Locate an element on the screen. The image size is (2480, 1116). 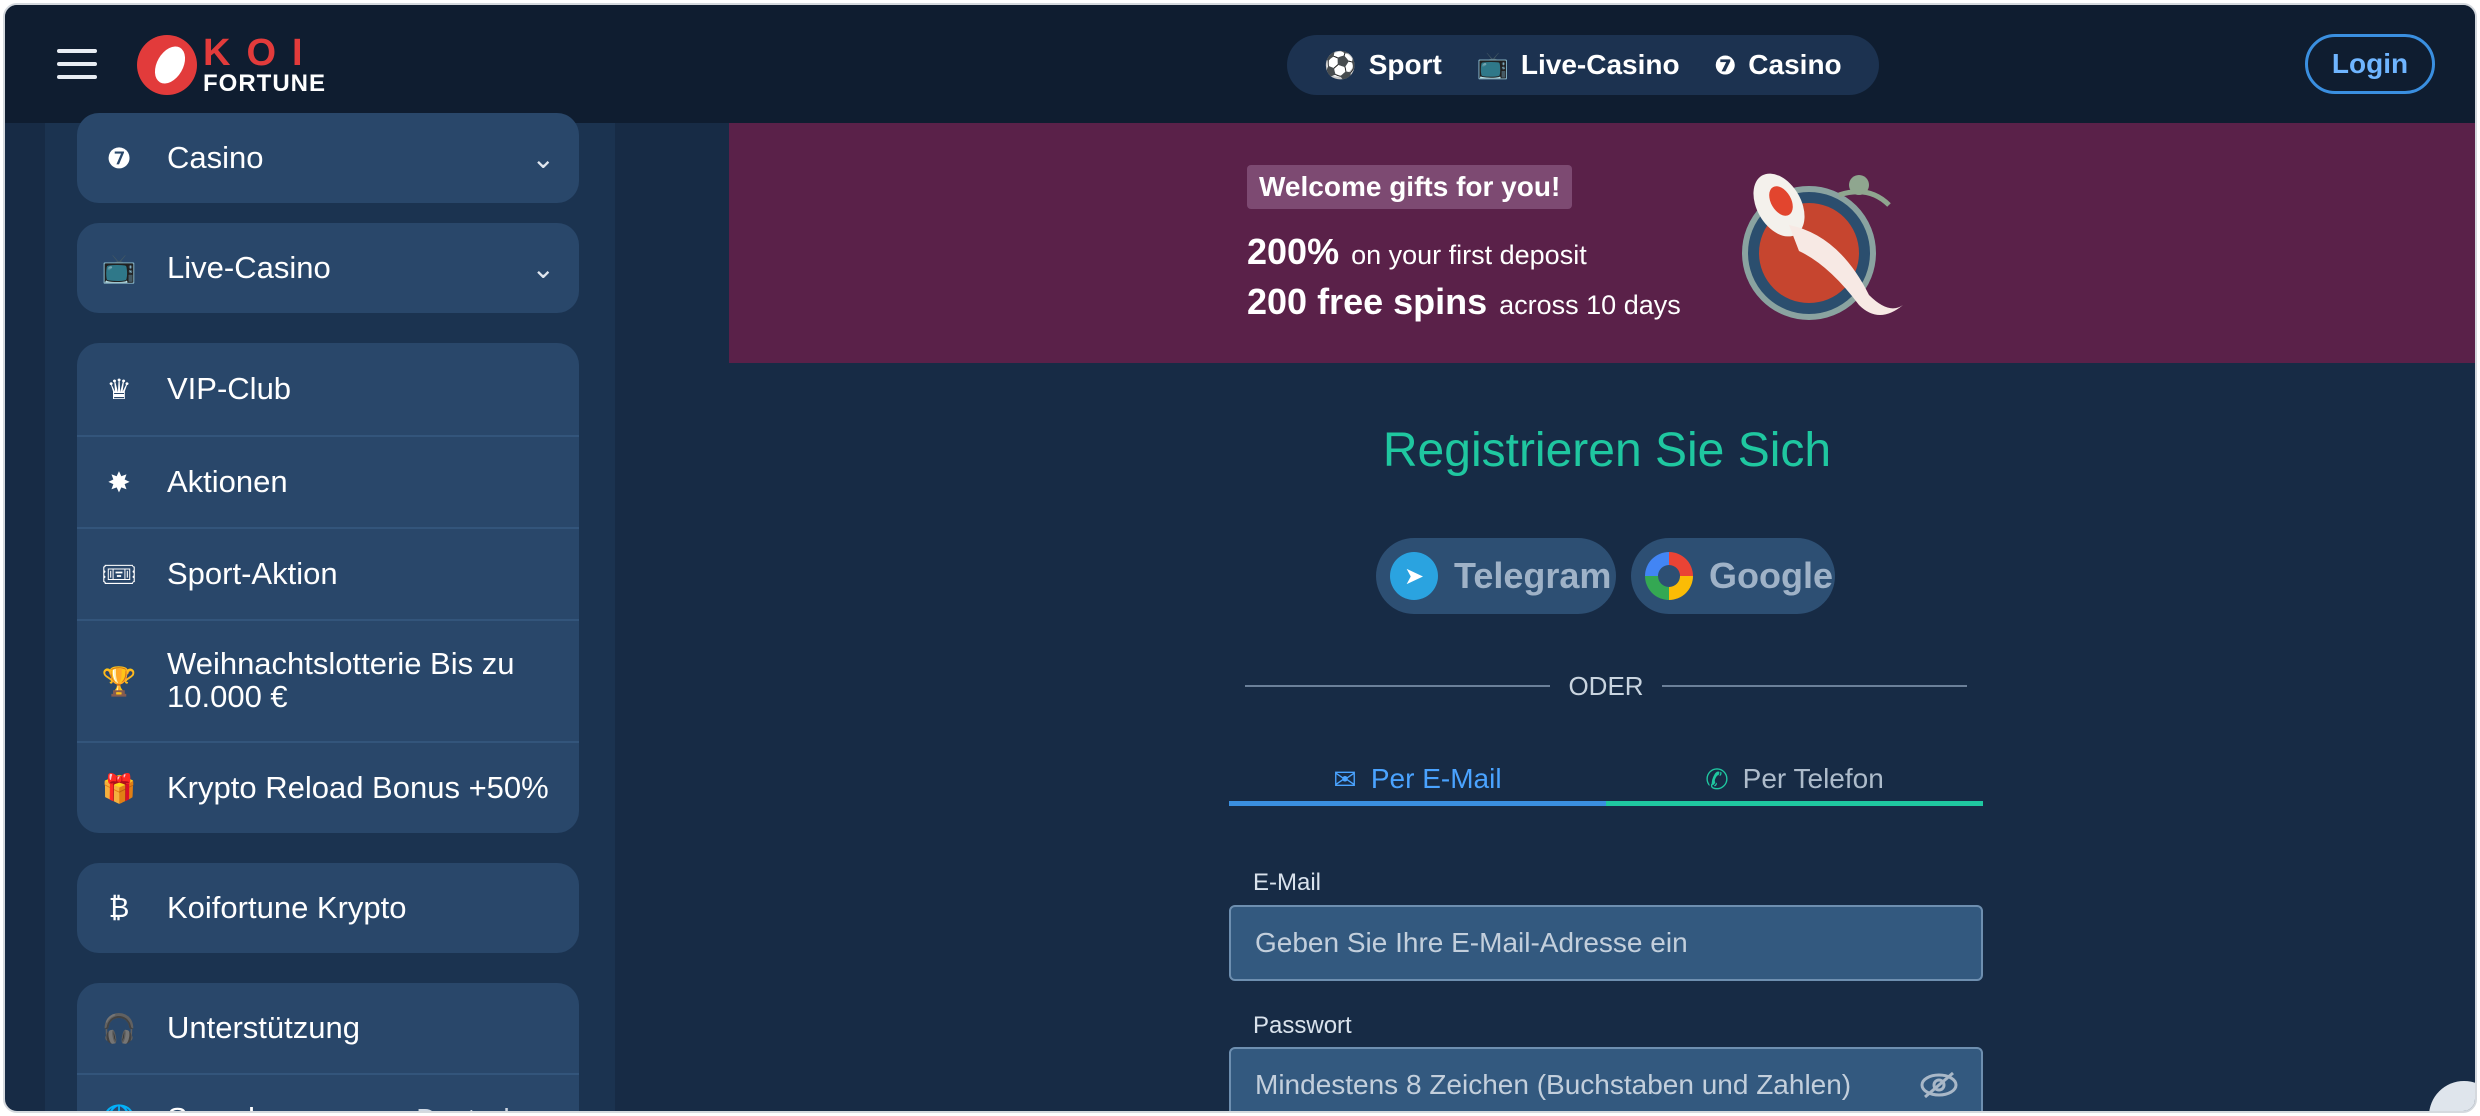
envelope-icon: ✉ is located at coordinates (1345, 779).